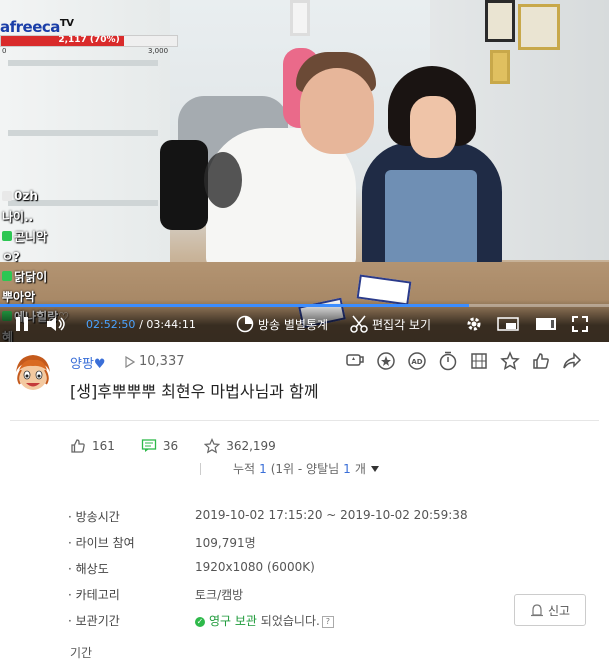 Image resolution: width=609 pixels, height=661 pixels. Describe the element at coordinates (359, 324) in the screenshot. I see `scissors-icon` at that location.